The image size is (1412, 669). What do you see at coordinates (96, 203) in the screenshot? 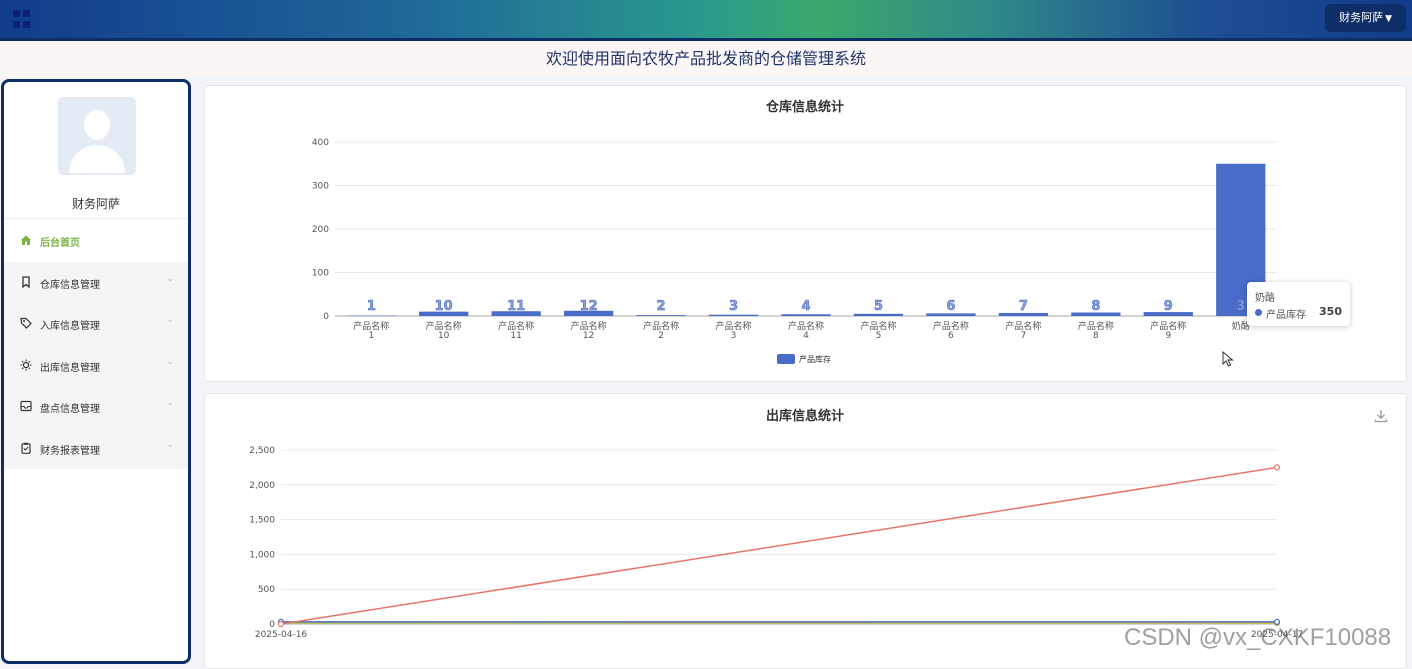
I see `sidebar-username: 财务阿萨` at bounding box center [96, 203].